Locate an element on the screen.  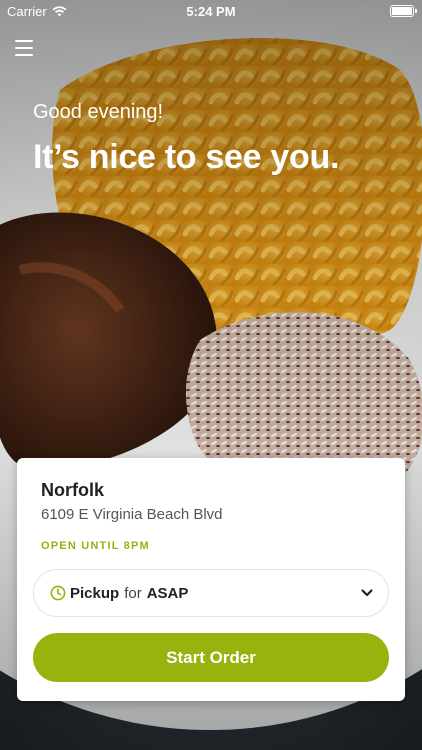
headline-text: It’s nice to see you. is located at coordinates (186, 157).